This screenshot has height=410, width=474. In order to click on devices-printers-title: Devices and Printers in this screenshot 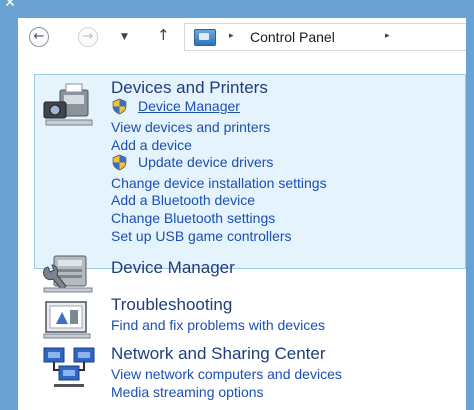, I will do `click(189, 88)`.